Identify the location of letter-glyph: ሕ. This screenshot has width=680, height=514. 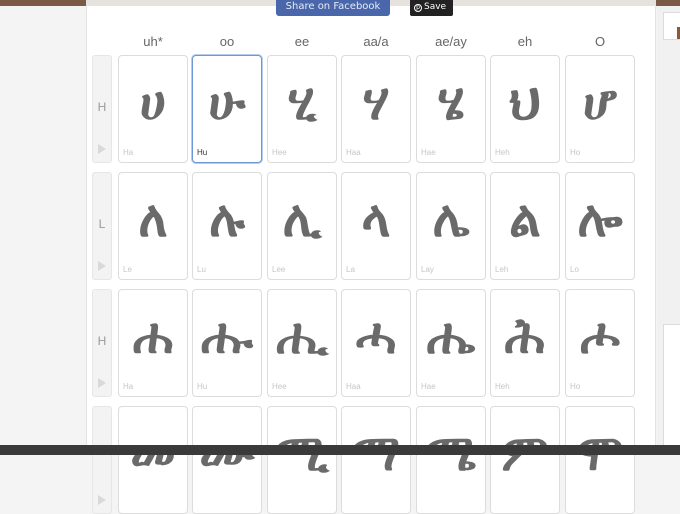
(525, 336).